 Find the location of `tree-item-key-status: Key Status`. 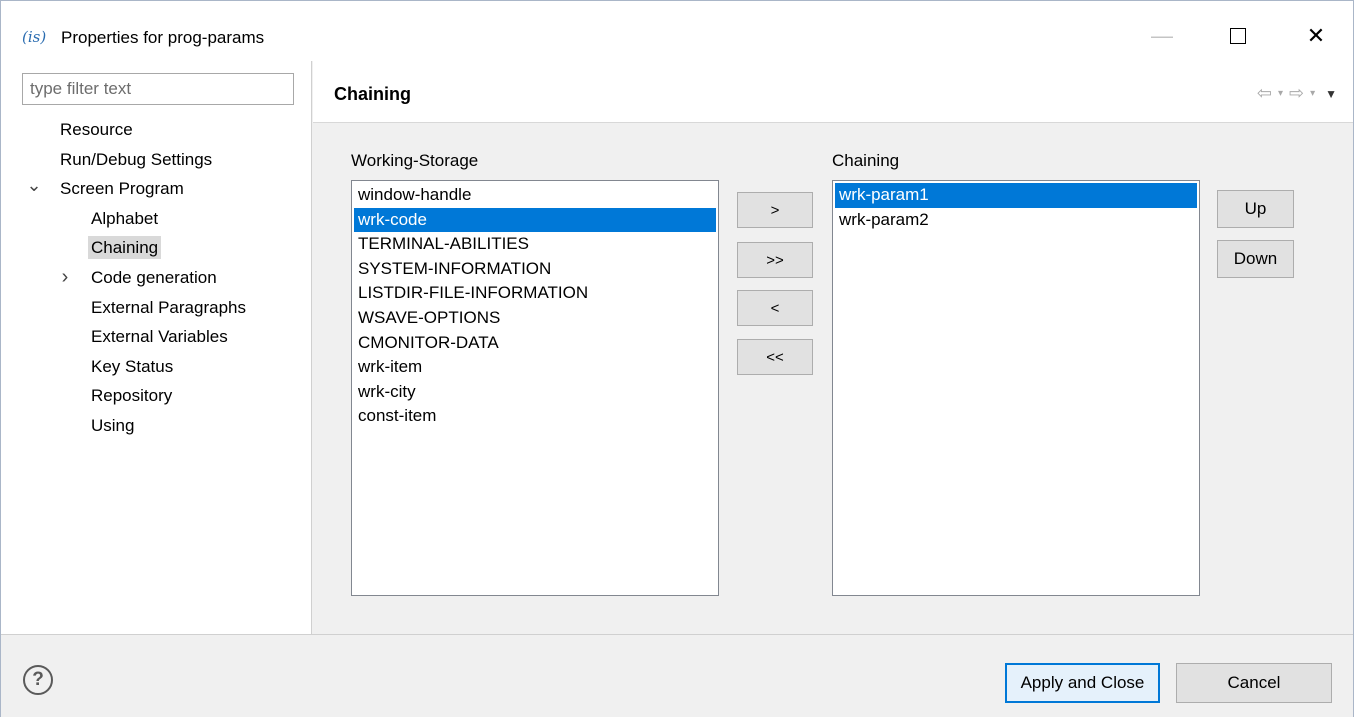

tree-item-key-status: Key Status is located at coordinates (132, 366).